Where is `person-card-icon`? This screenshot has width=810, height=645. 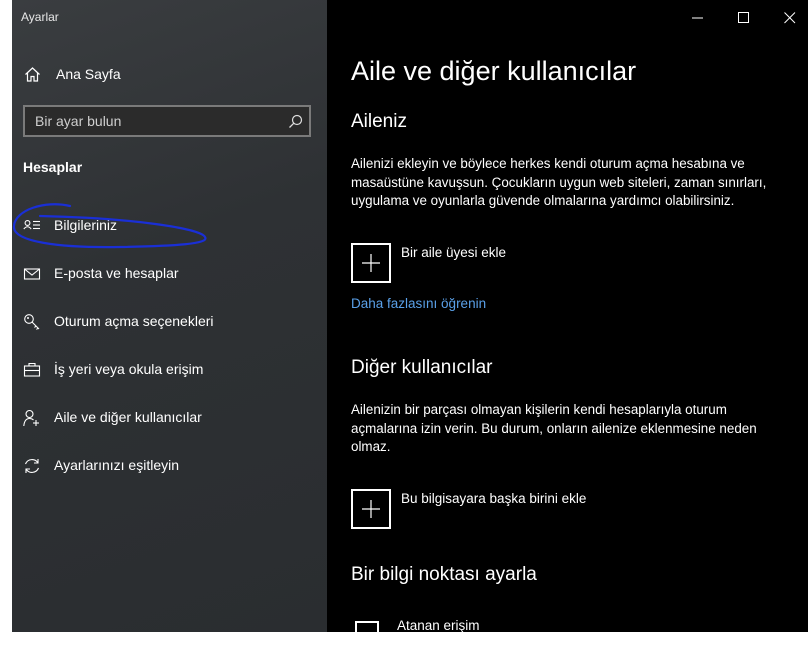 person-card-icon is located at coordinates (31, 225).